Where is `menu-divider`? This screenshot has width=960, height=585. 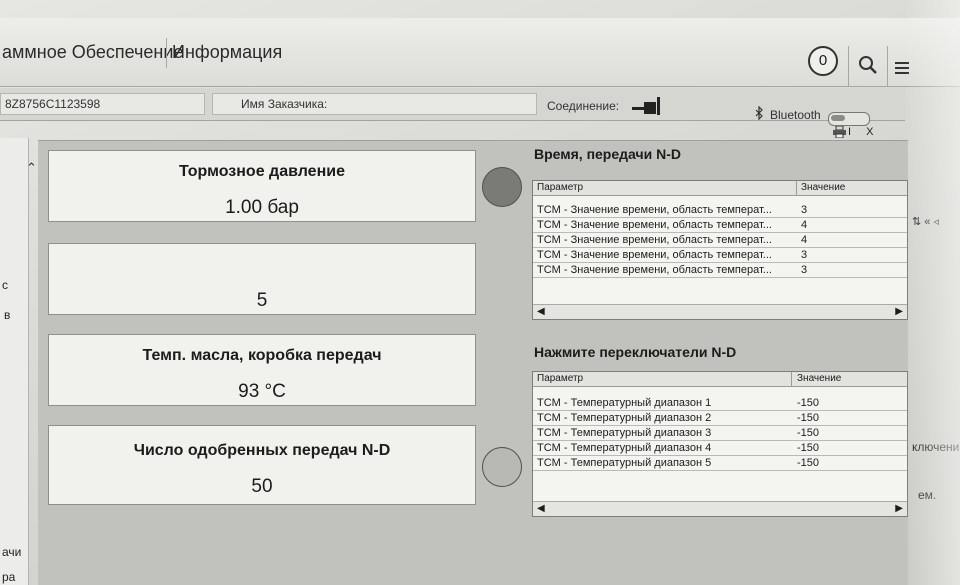 menu-divider is located at coordinates (166, 53).